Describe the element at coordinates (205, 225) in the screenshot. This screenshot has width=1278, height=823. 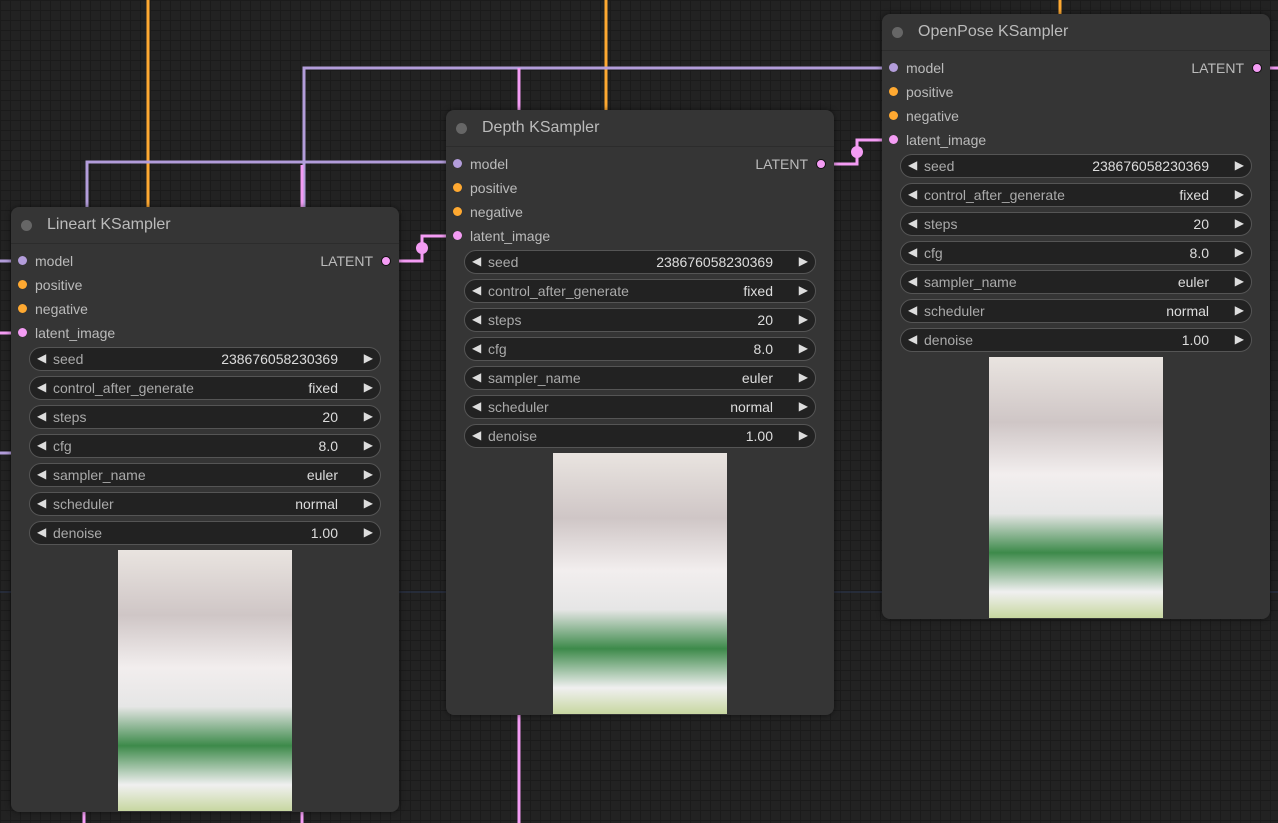
I see `node-header: Lineart KSampler` at that location.